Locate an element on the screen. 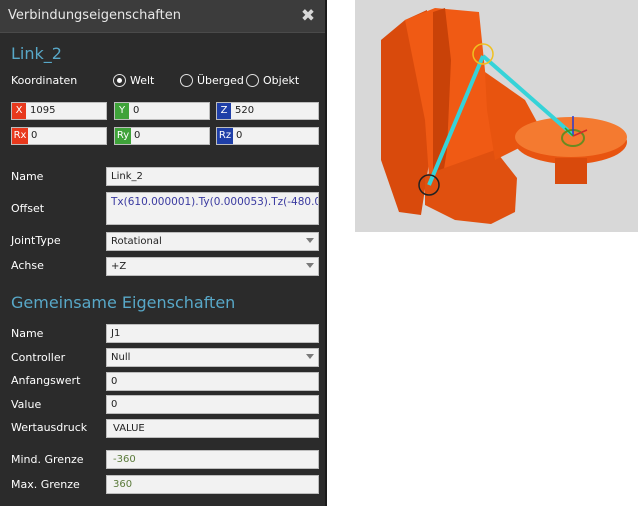 The height and width of the screenshot is (506, 638). ry-value: 0 is located at coordinates (137, 135).